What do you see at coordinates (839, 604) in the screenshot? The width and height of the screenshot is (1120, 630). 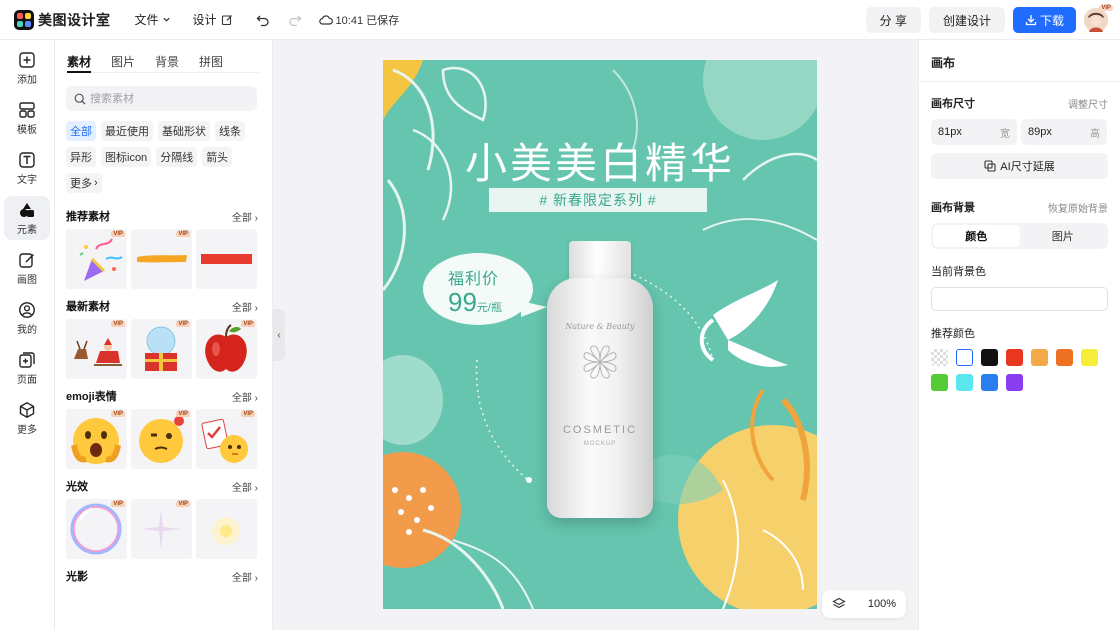 I see `layers-icon` at bounding box center [839, 604].